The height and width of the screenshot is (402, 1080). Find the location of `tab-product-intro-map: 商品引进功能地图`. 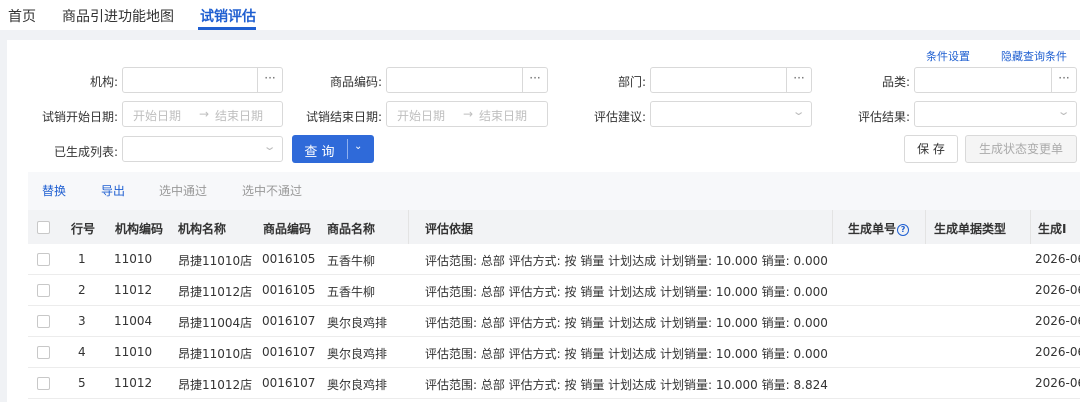

tab-product-intro-map: 商品引进功能地图 is located at coordinates (118, 16).